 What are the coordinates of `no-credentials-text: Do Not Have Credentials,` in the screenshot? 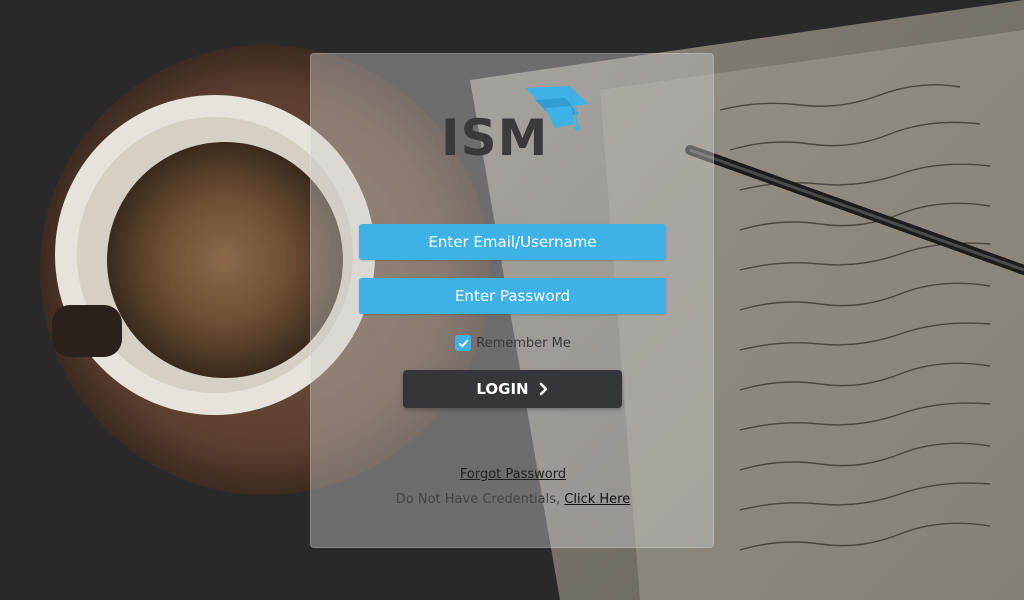 It's located at (478, 499).